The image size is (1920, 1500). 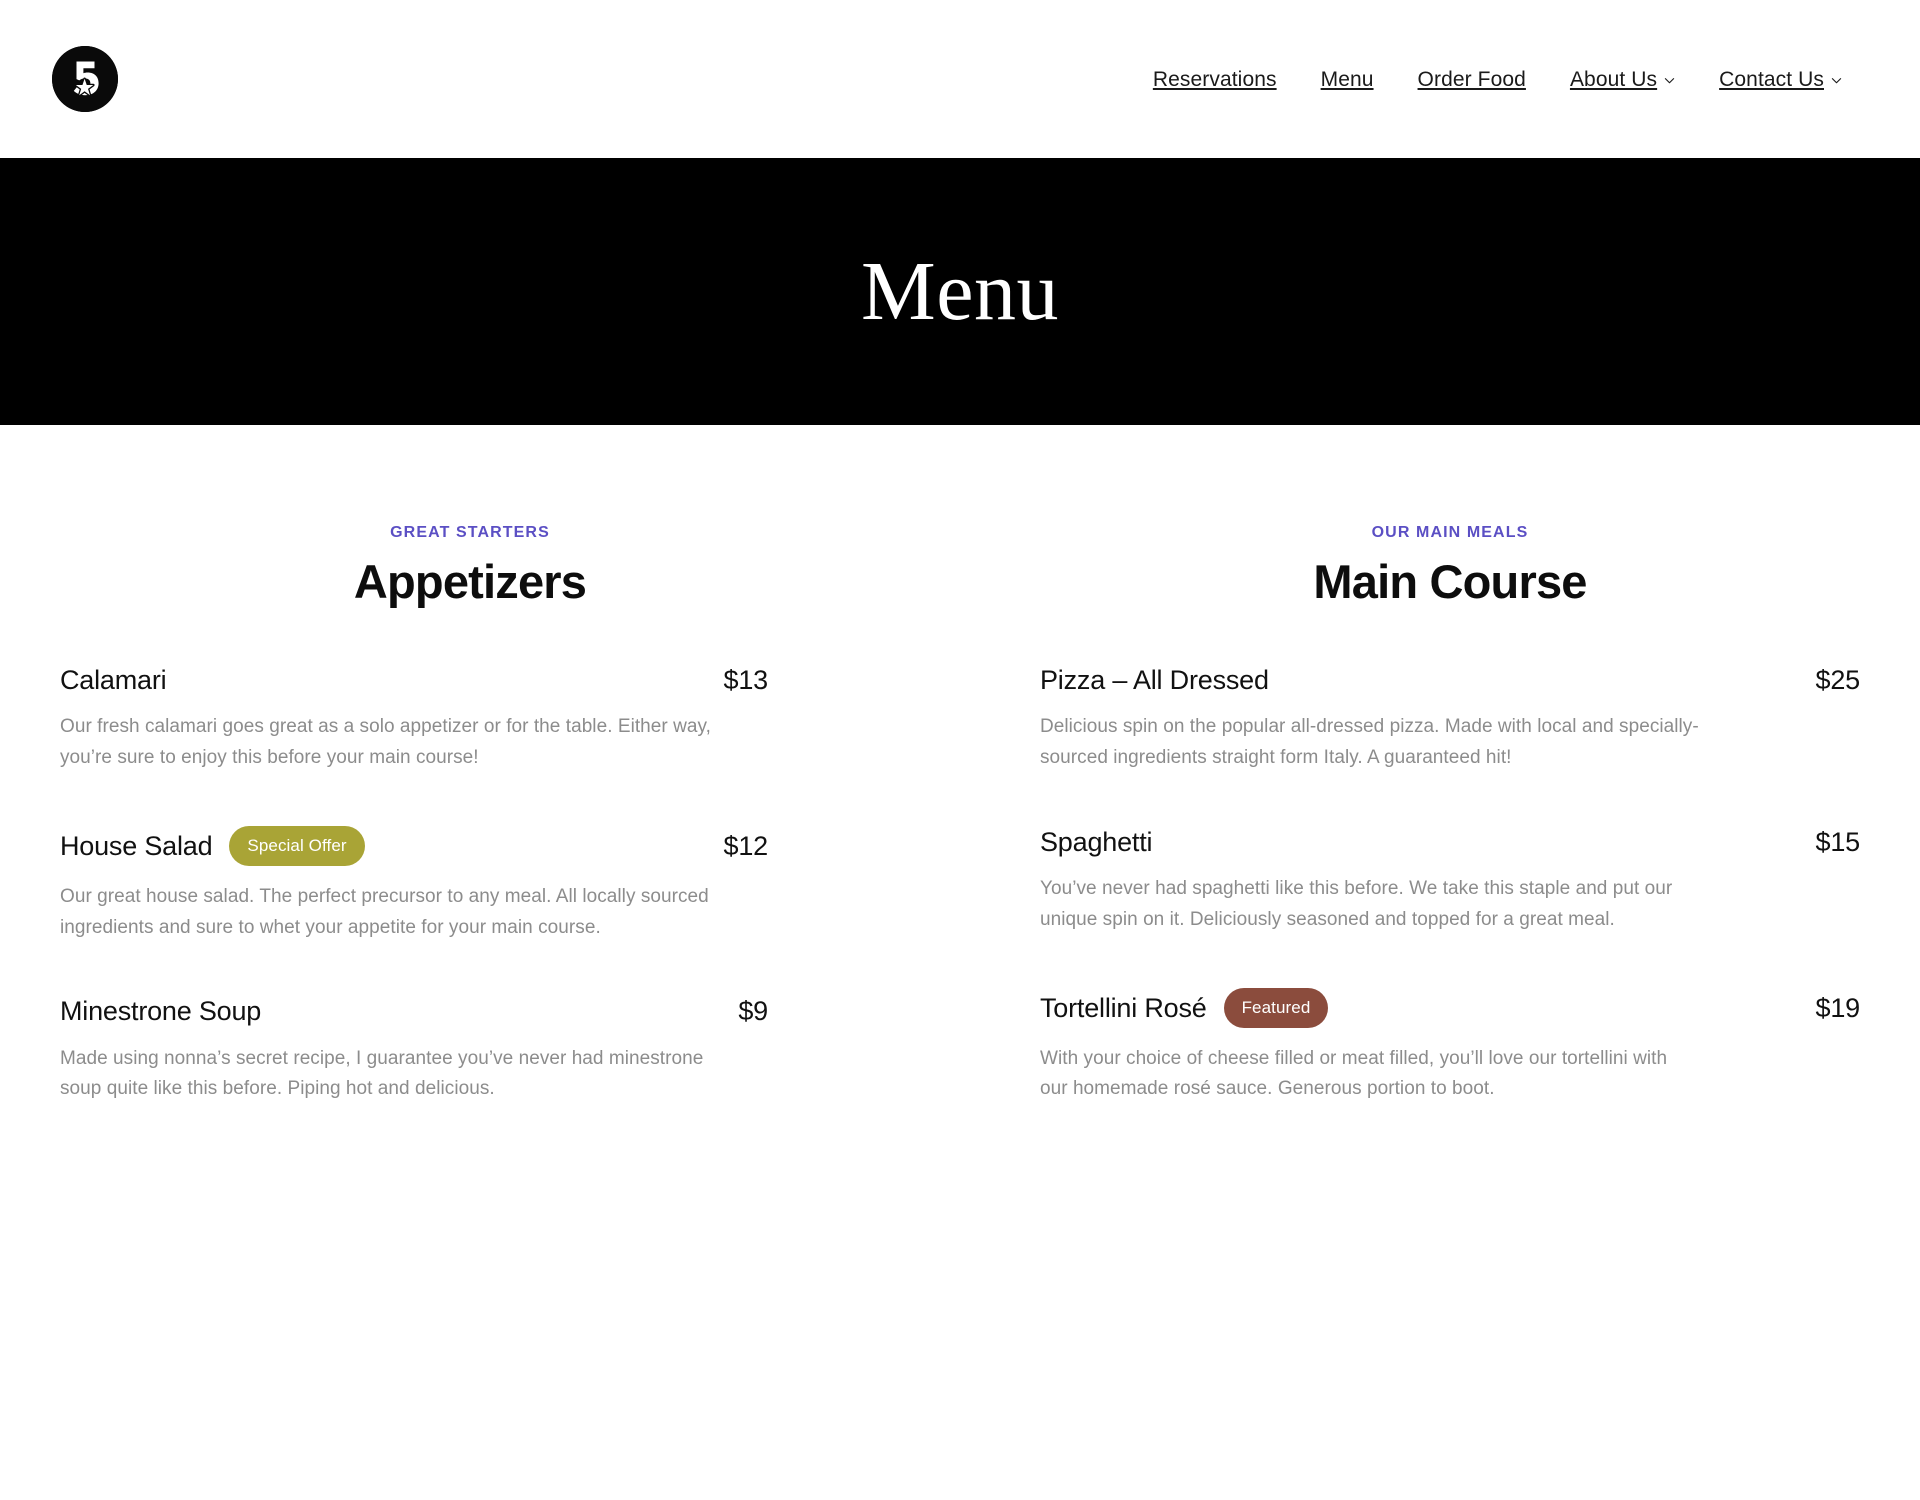 I want to click on nav-label: Order Food, so click(x=1471, y=79).